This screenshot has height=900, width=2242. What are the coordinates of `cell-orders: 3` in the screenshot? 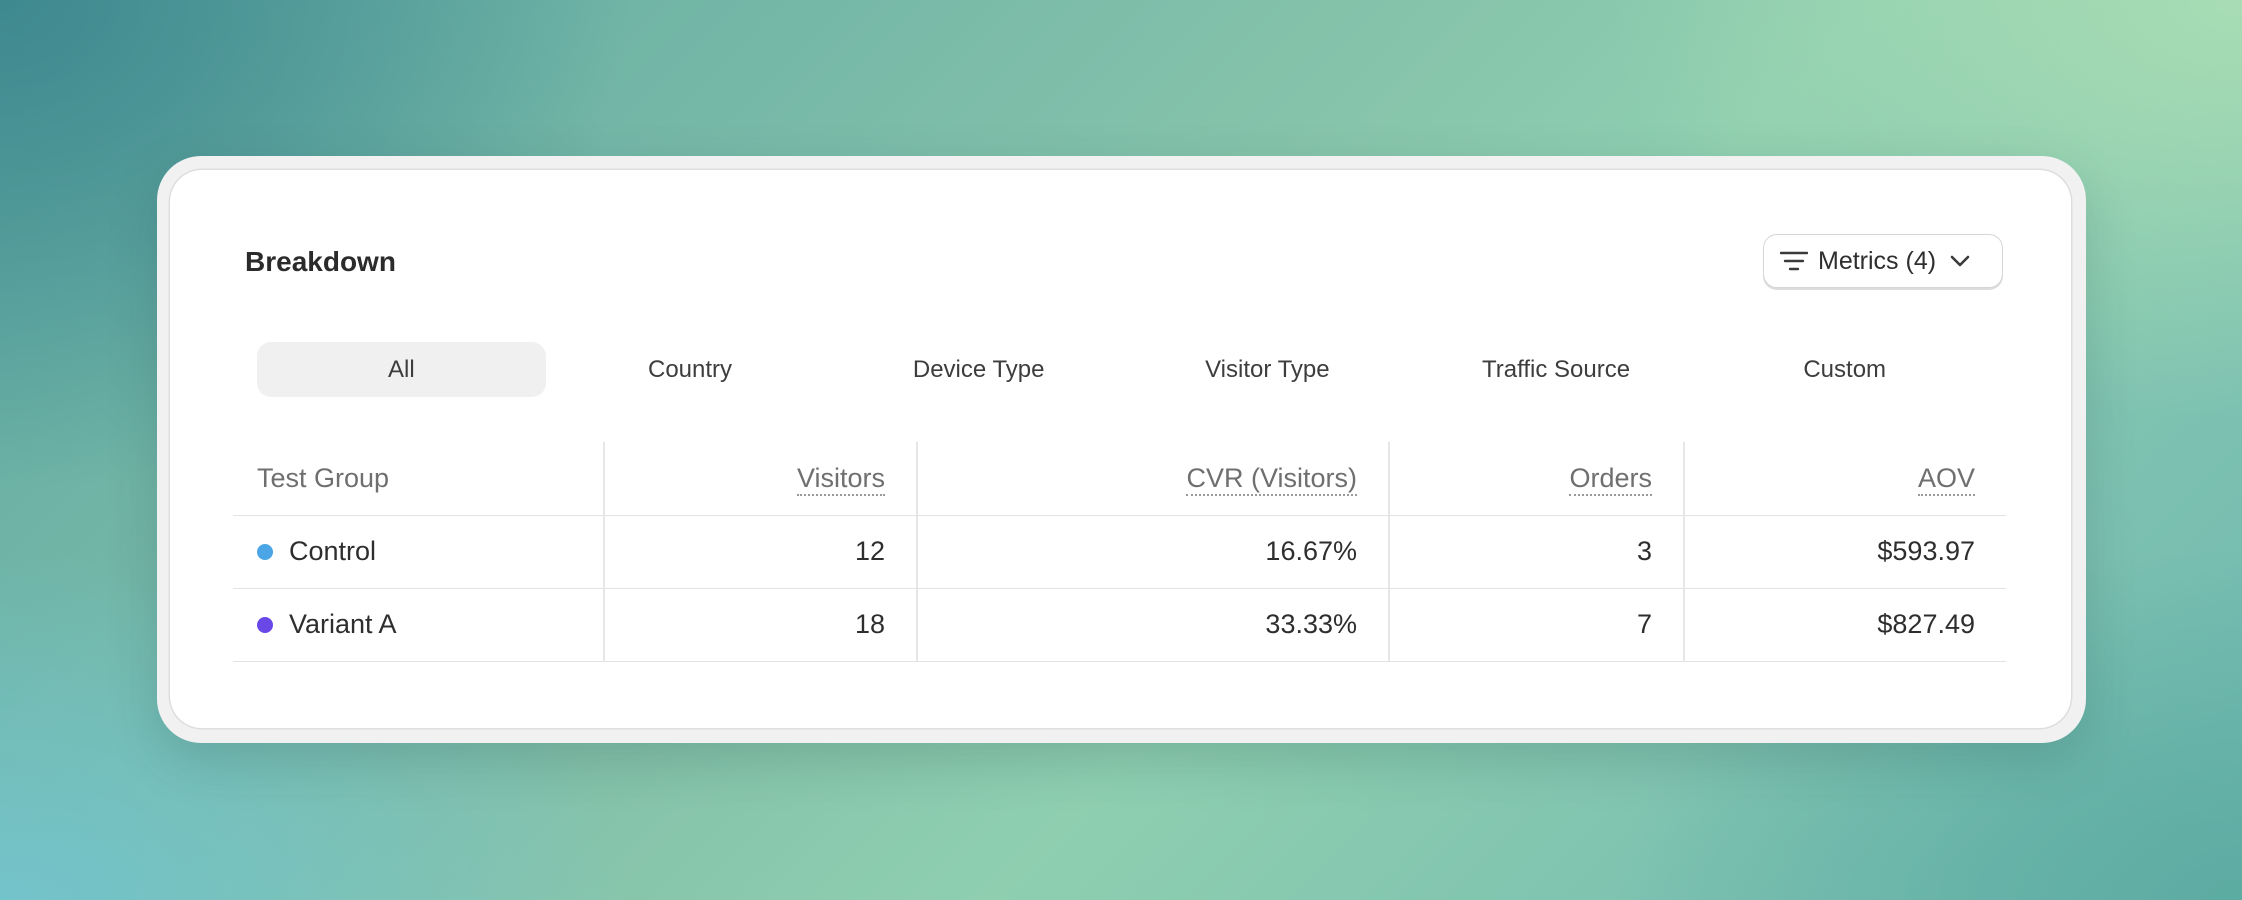 It's located at (1536, 552).